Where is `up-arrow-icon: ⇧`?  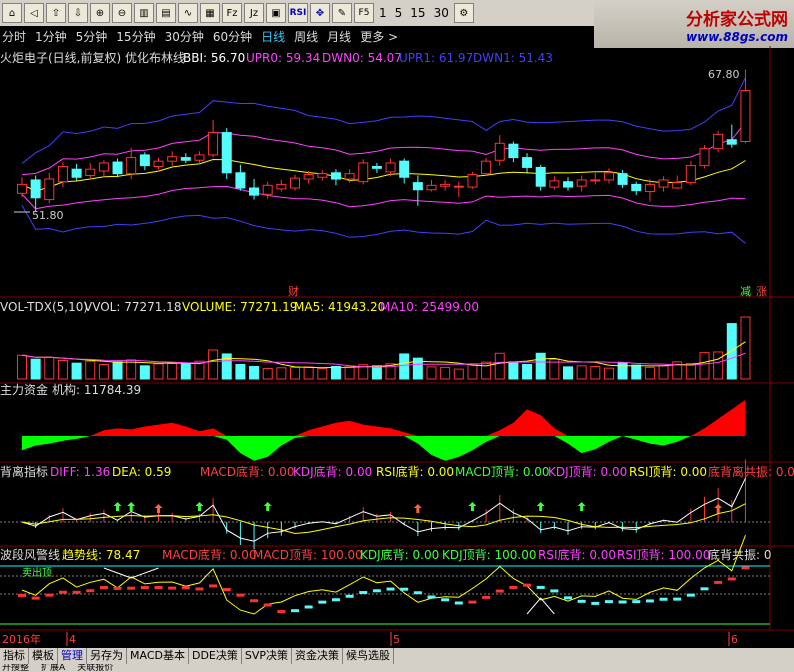 up-arrow-icon: ⇧ is located at coordinates (56, 13).